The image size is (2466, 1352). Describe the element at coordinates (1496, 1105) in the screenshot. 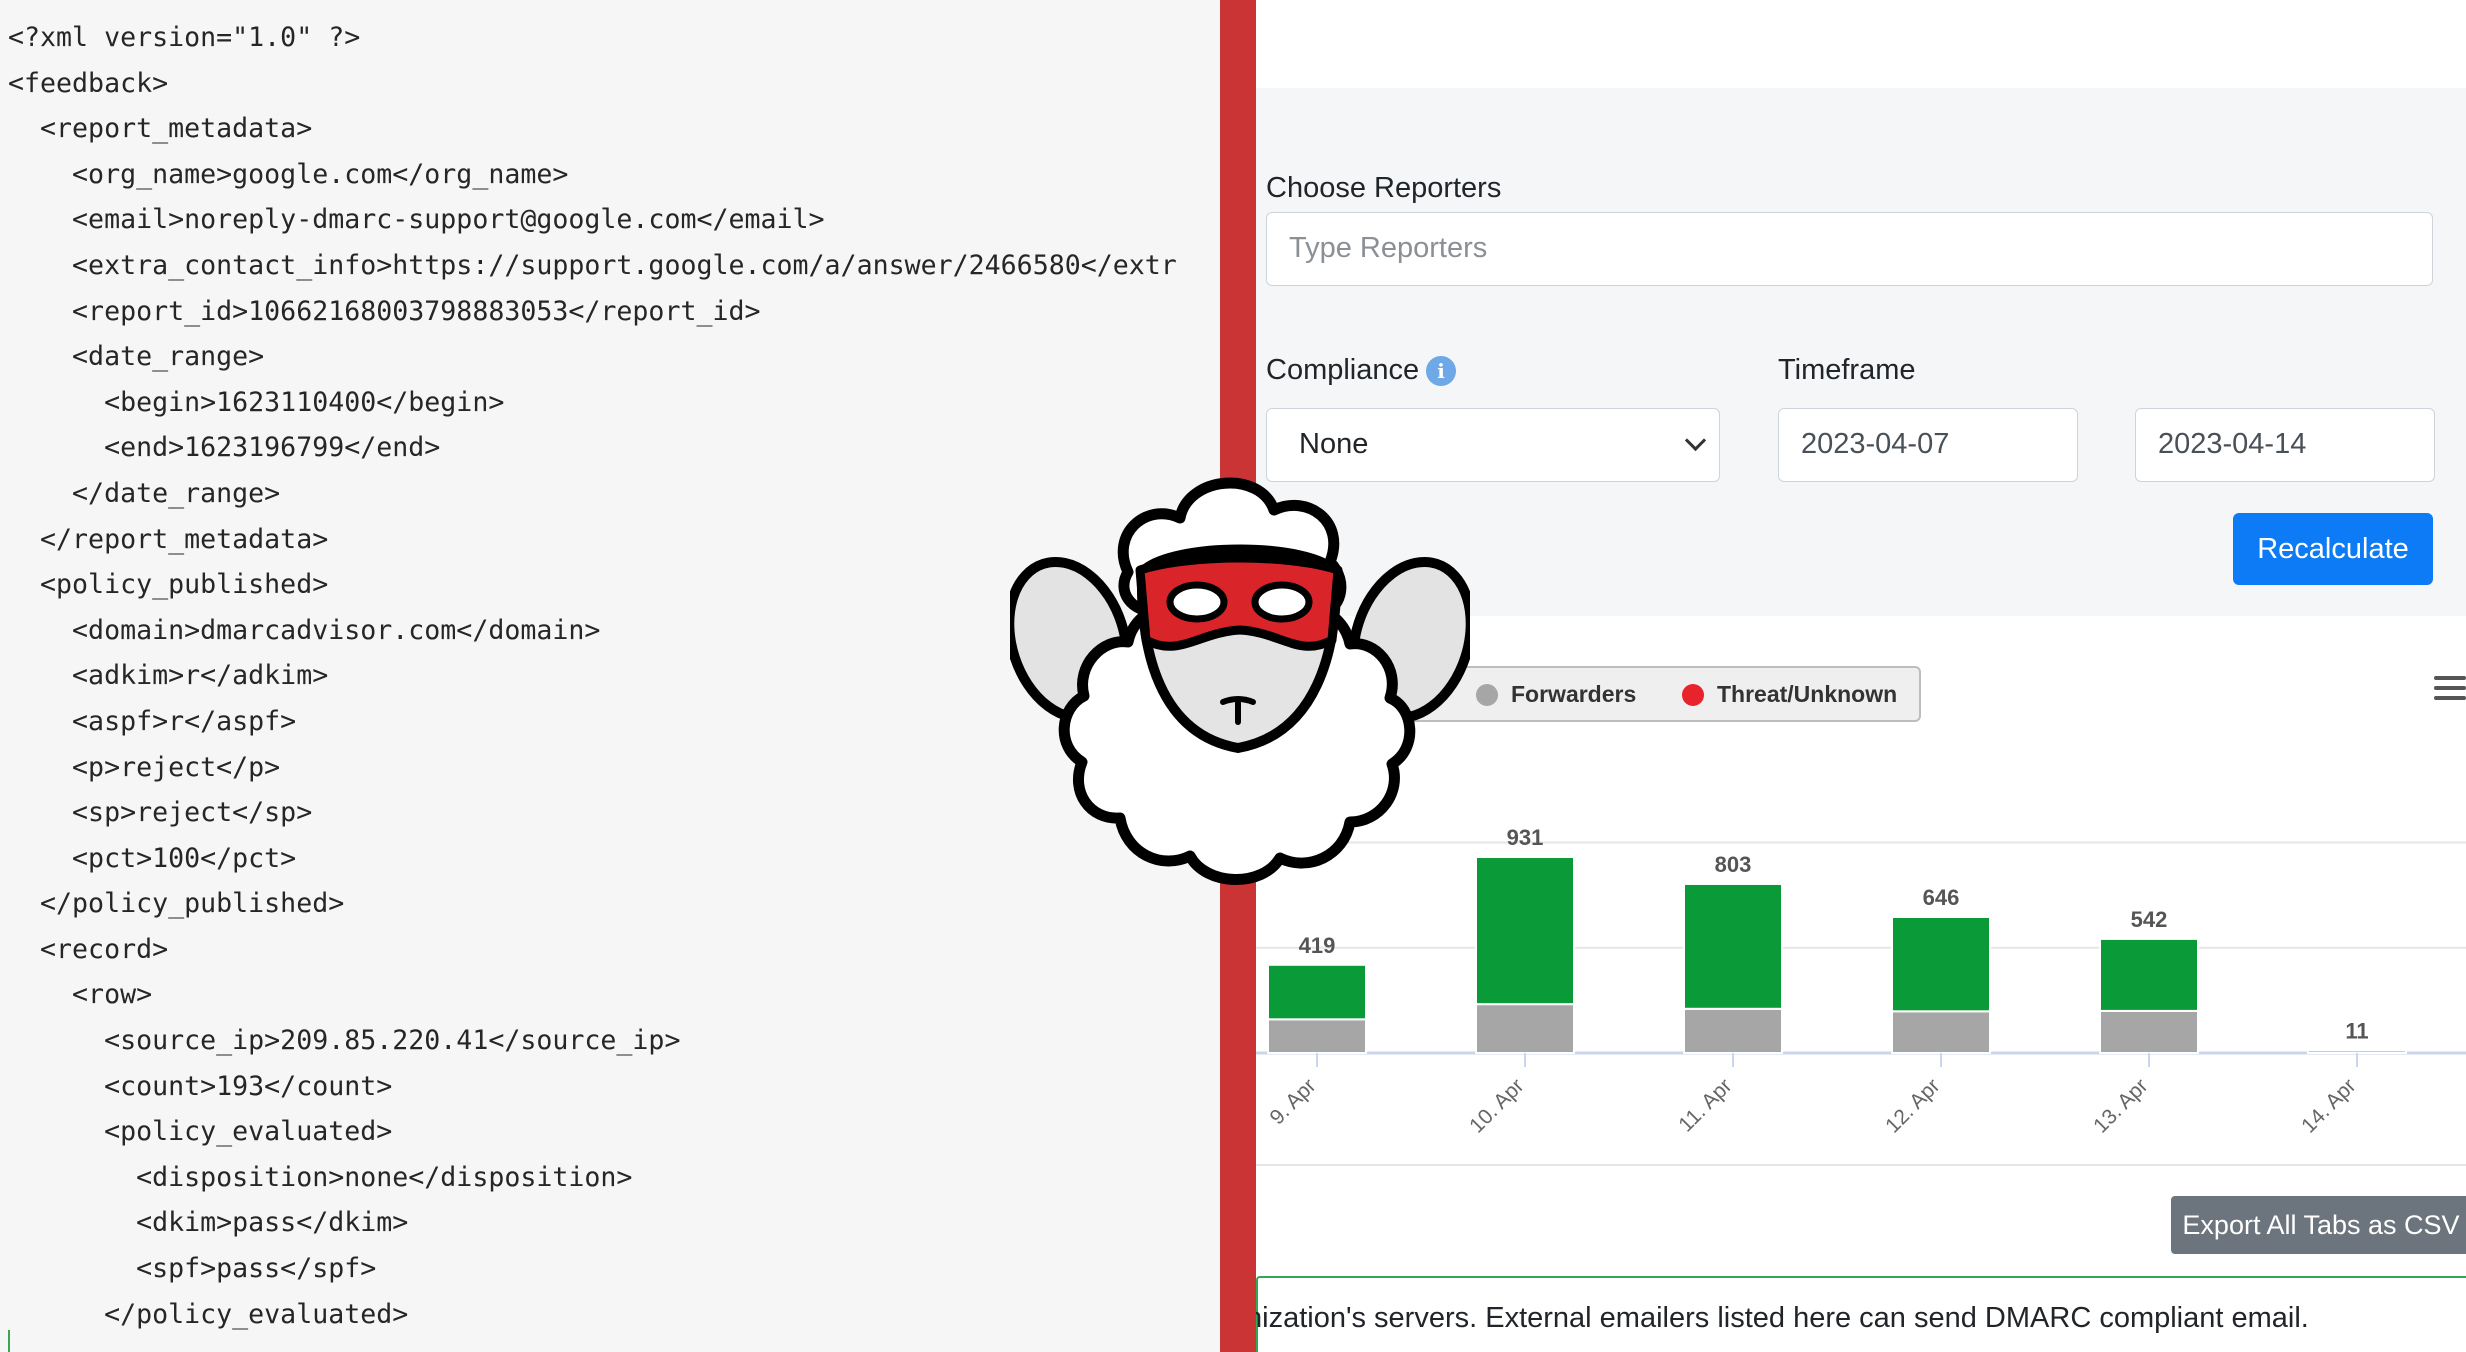

I see `x-tick-label: 10. Apr` at that location.